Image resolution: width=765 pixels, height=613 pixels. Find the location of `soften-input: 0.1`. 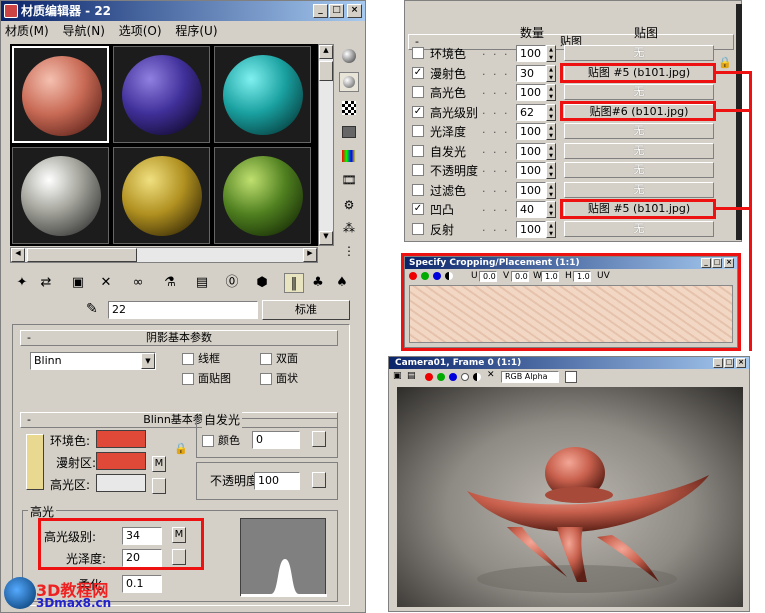

soften-input: 0.1 is located at coordinates (142, 584).